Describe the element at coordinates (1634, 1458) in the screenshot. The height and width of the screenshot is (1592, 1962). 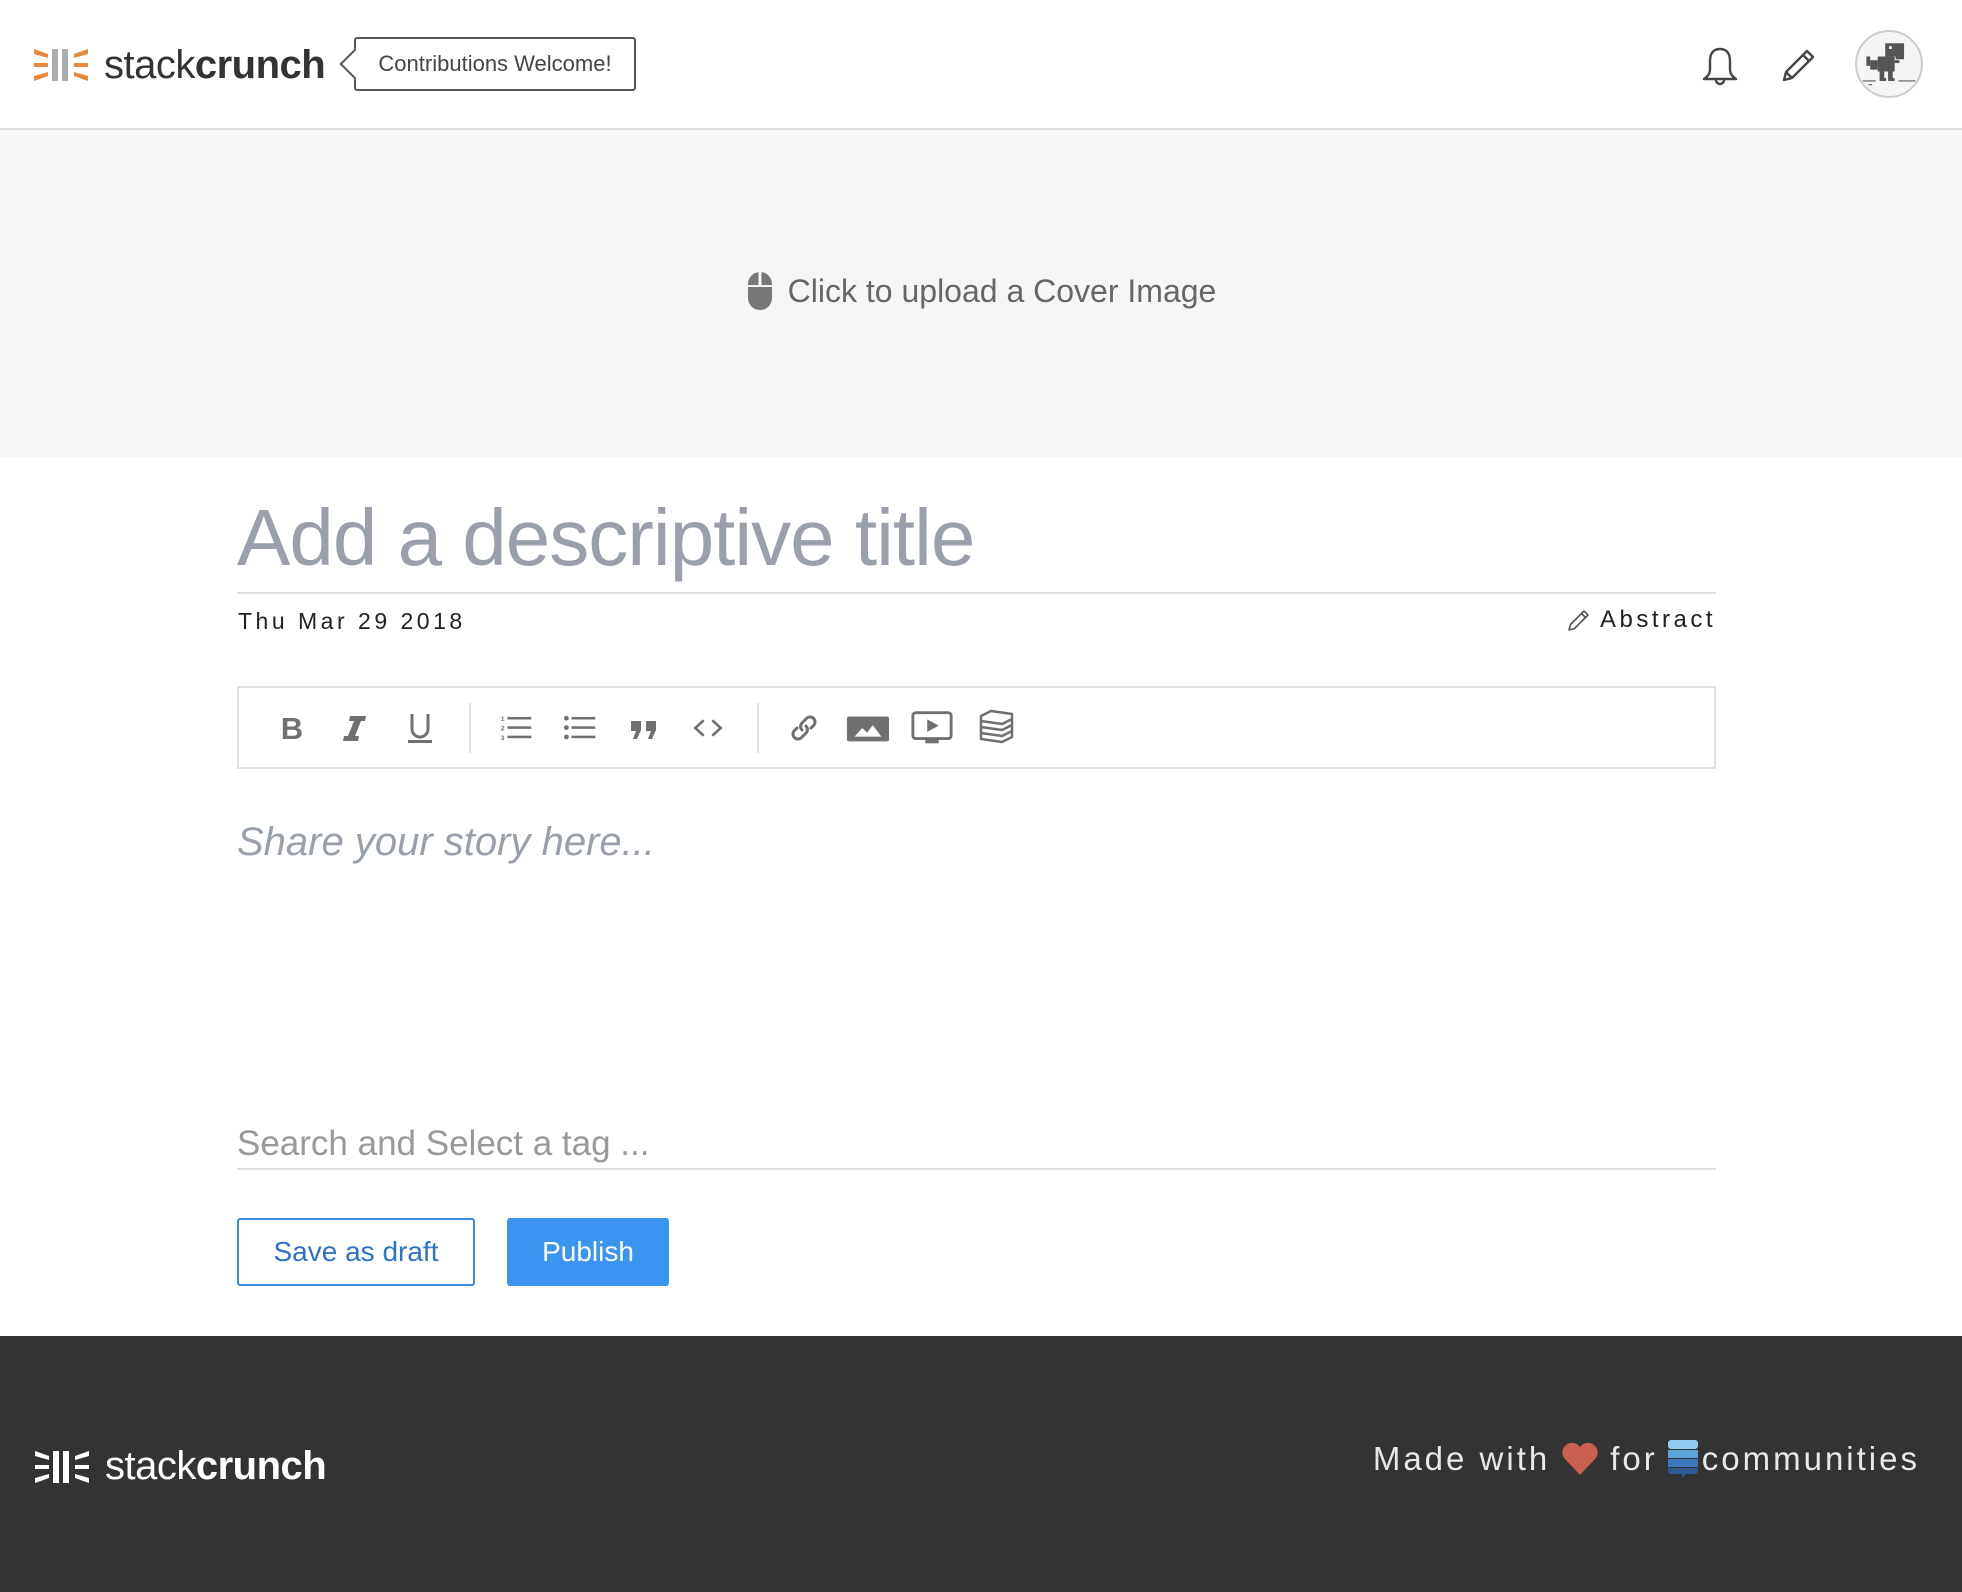
I see `for-text: for` at that location.